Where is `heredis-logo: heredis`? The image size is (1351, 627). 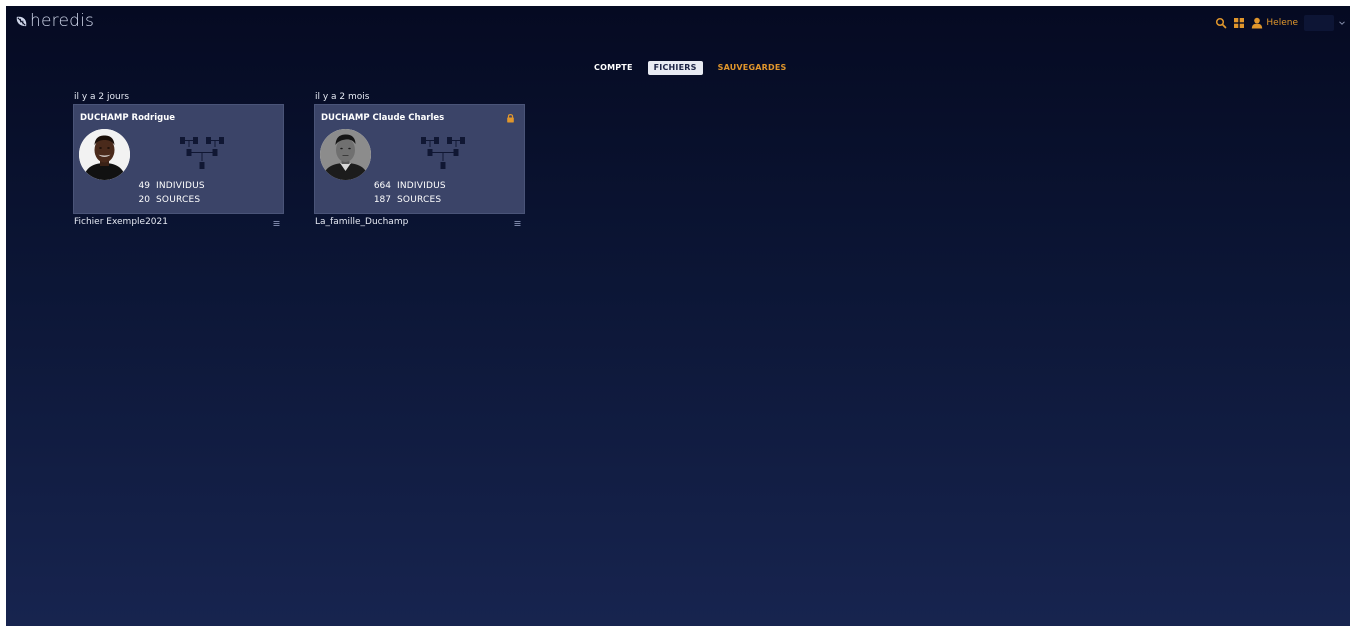
heredis-logo: heredis is located at coordinates (54, 21).